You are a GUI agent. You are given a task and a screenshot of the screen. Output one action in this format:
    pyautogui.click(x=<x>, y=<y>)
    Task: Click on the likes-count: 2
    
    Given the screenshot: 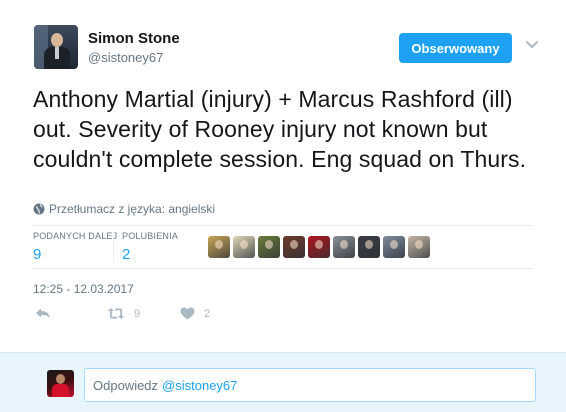 What is the action you would take?
    pyautogui.click(x=150, y=254)
    